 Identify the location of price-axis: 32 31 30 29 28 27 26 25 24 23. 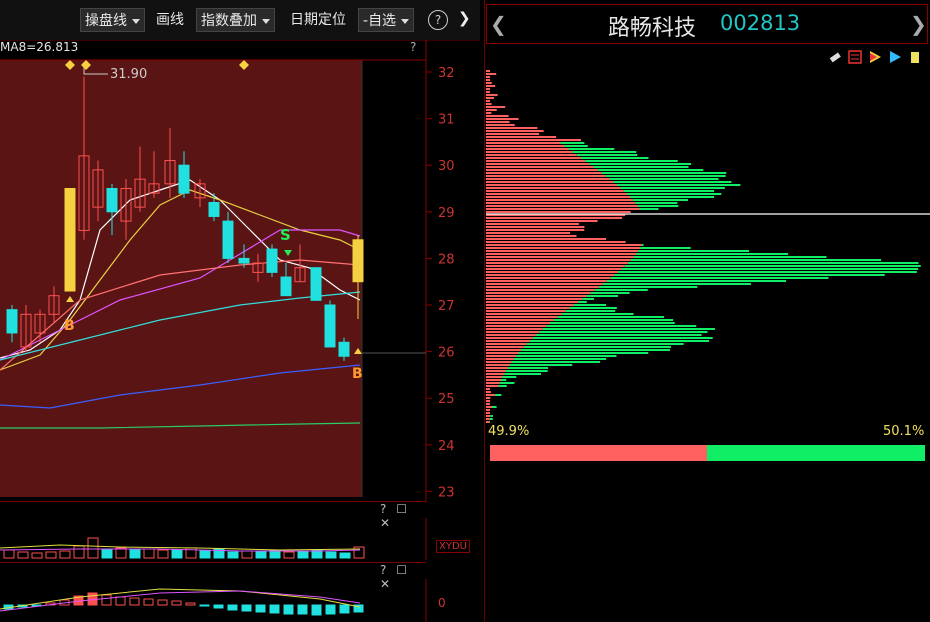
(440, 283).